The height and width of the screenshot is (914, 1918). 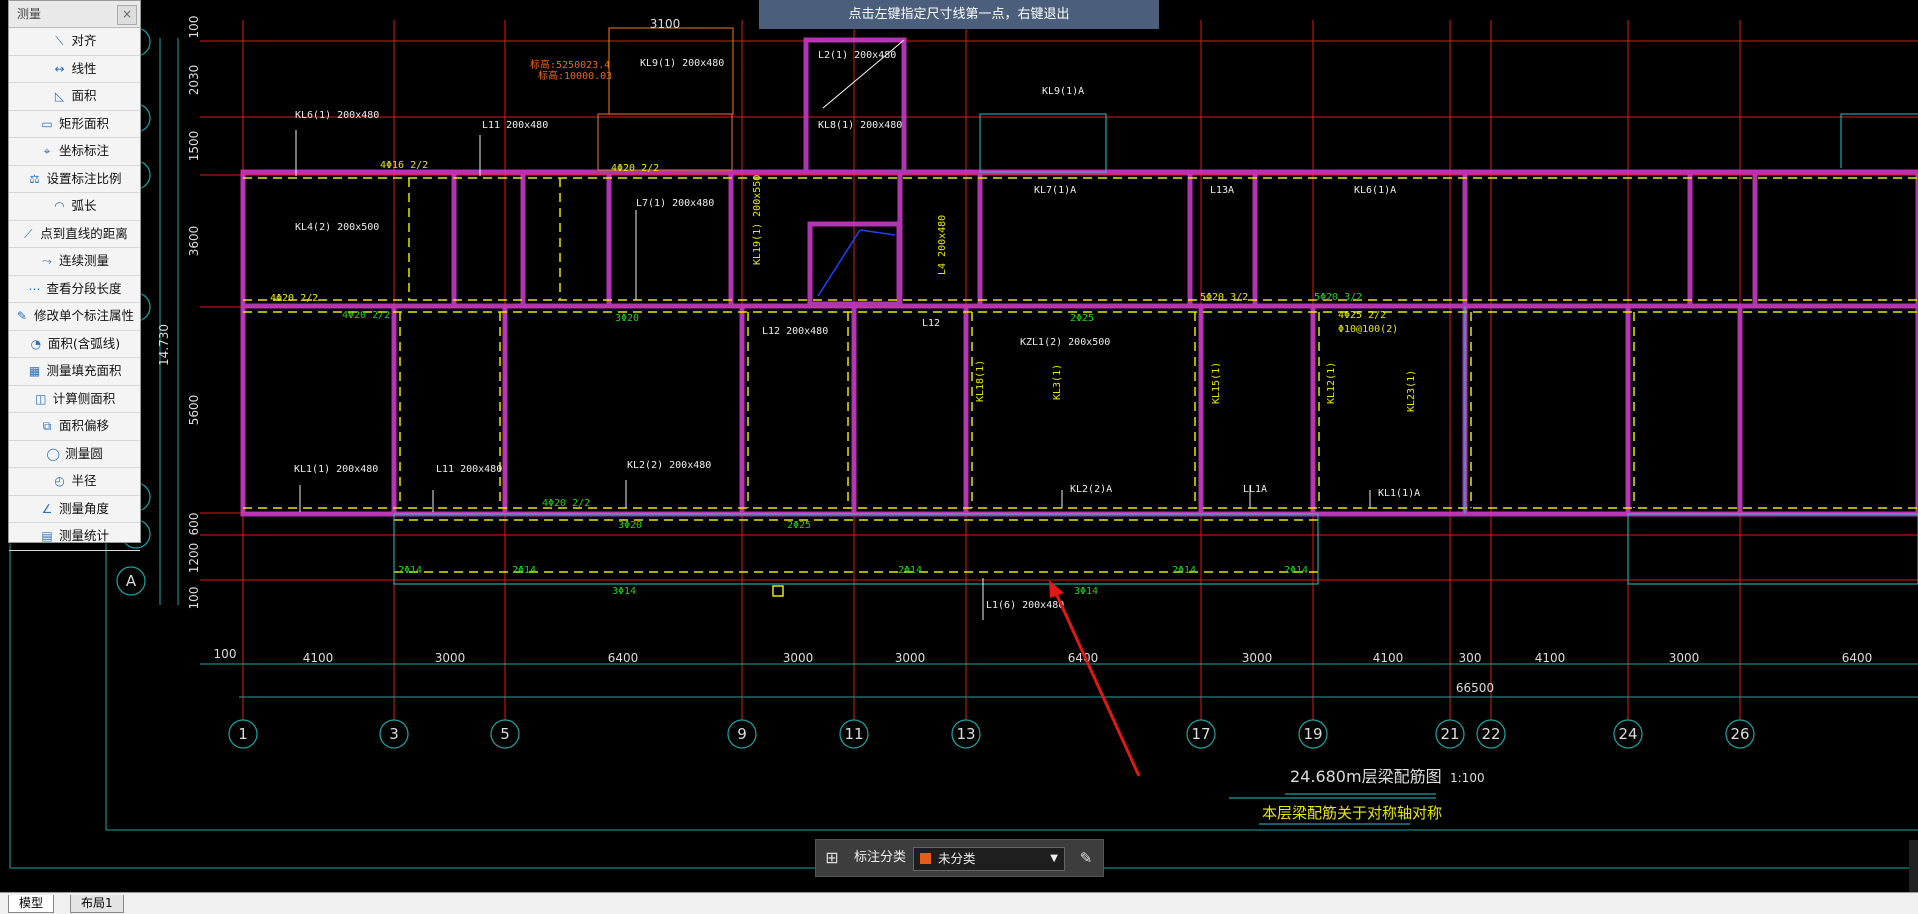 What do you see at coordinates (74, 14) in the screenshot?
I see `measure-panel-title: 测量 ×` at bounding box center [74, 14].